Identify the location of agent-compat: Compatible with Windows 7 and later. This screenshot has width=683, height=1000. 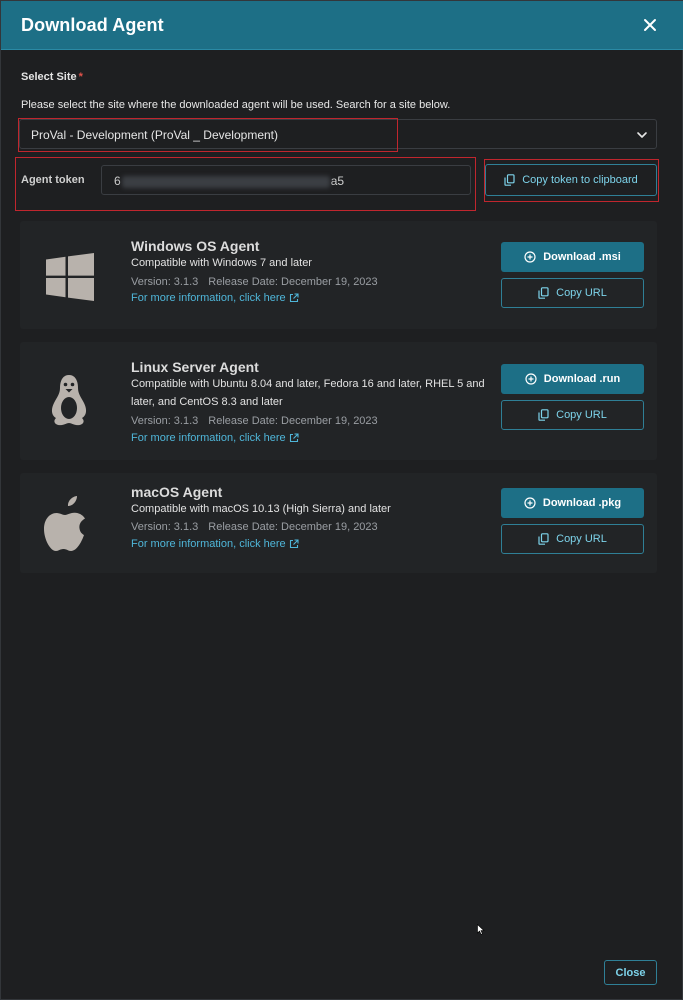
(221, 263).